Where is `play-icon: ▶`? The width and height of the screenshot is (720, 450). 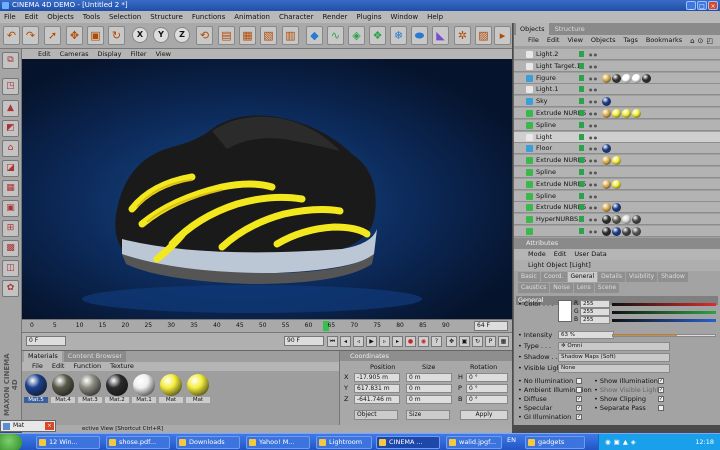 play-icon: ▶ is located at coordinates (371, 341).